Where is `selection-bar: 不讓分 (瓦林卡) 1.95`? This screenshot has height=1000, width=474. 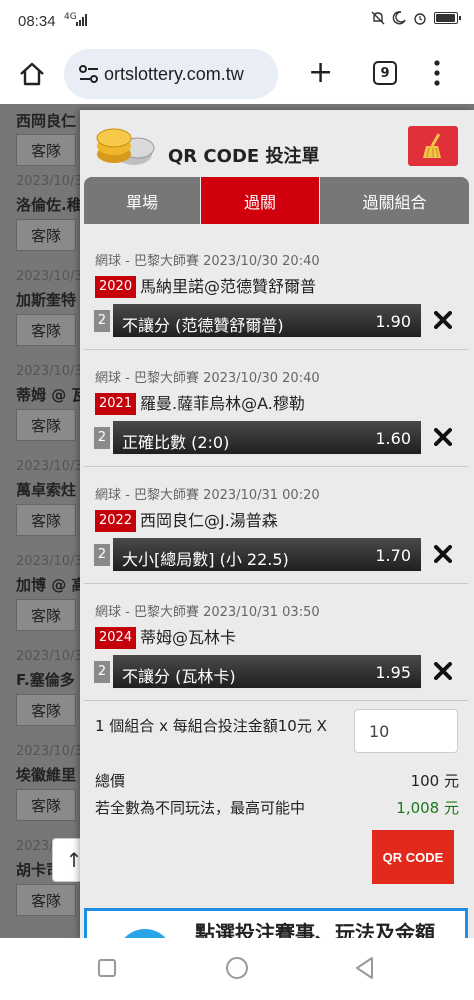
selection-bar: 不讓分 (瓦林卡) 1.95 is located at coordinates (267, 672).